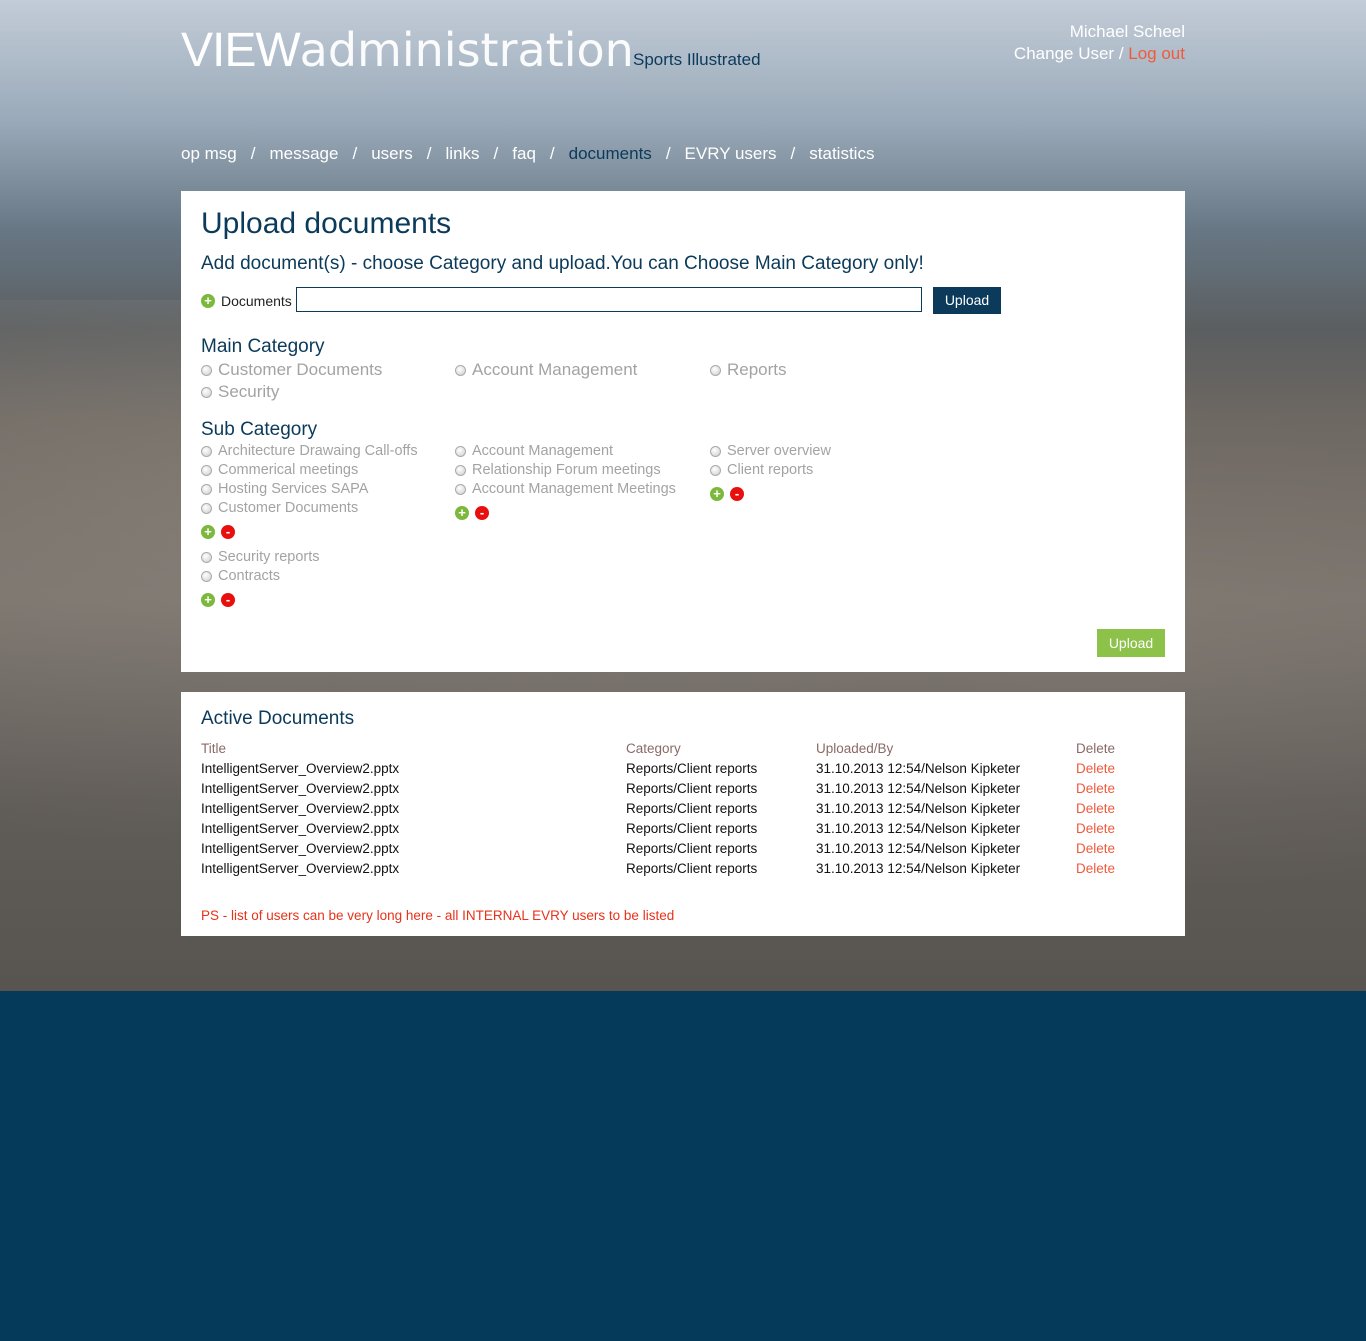  I want to click on sub-category-radio: Relationship Forum meetings, so click(558, 470).